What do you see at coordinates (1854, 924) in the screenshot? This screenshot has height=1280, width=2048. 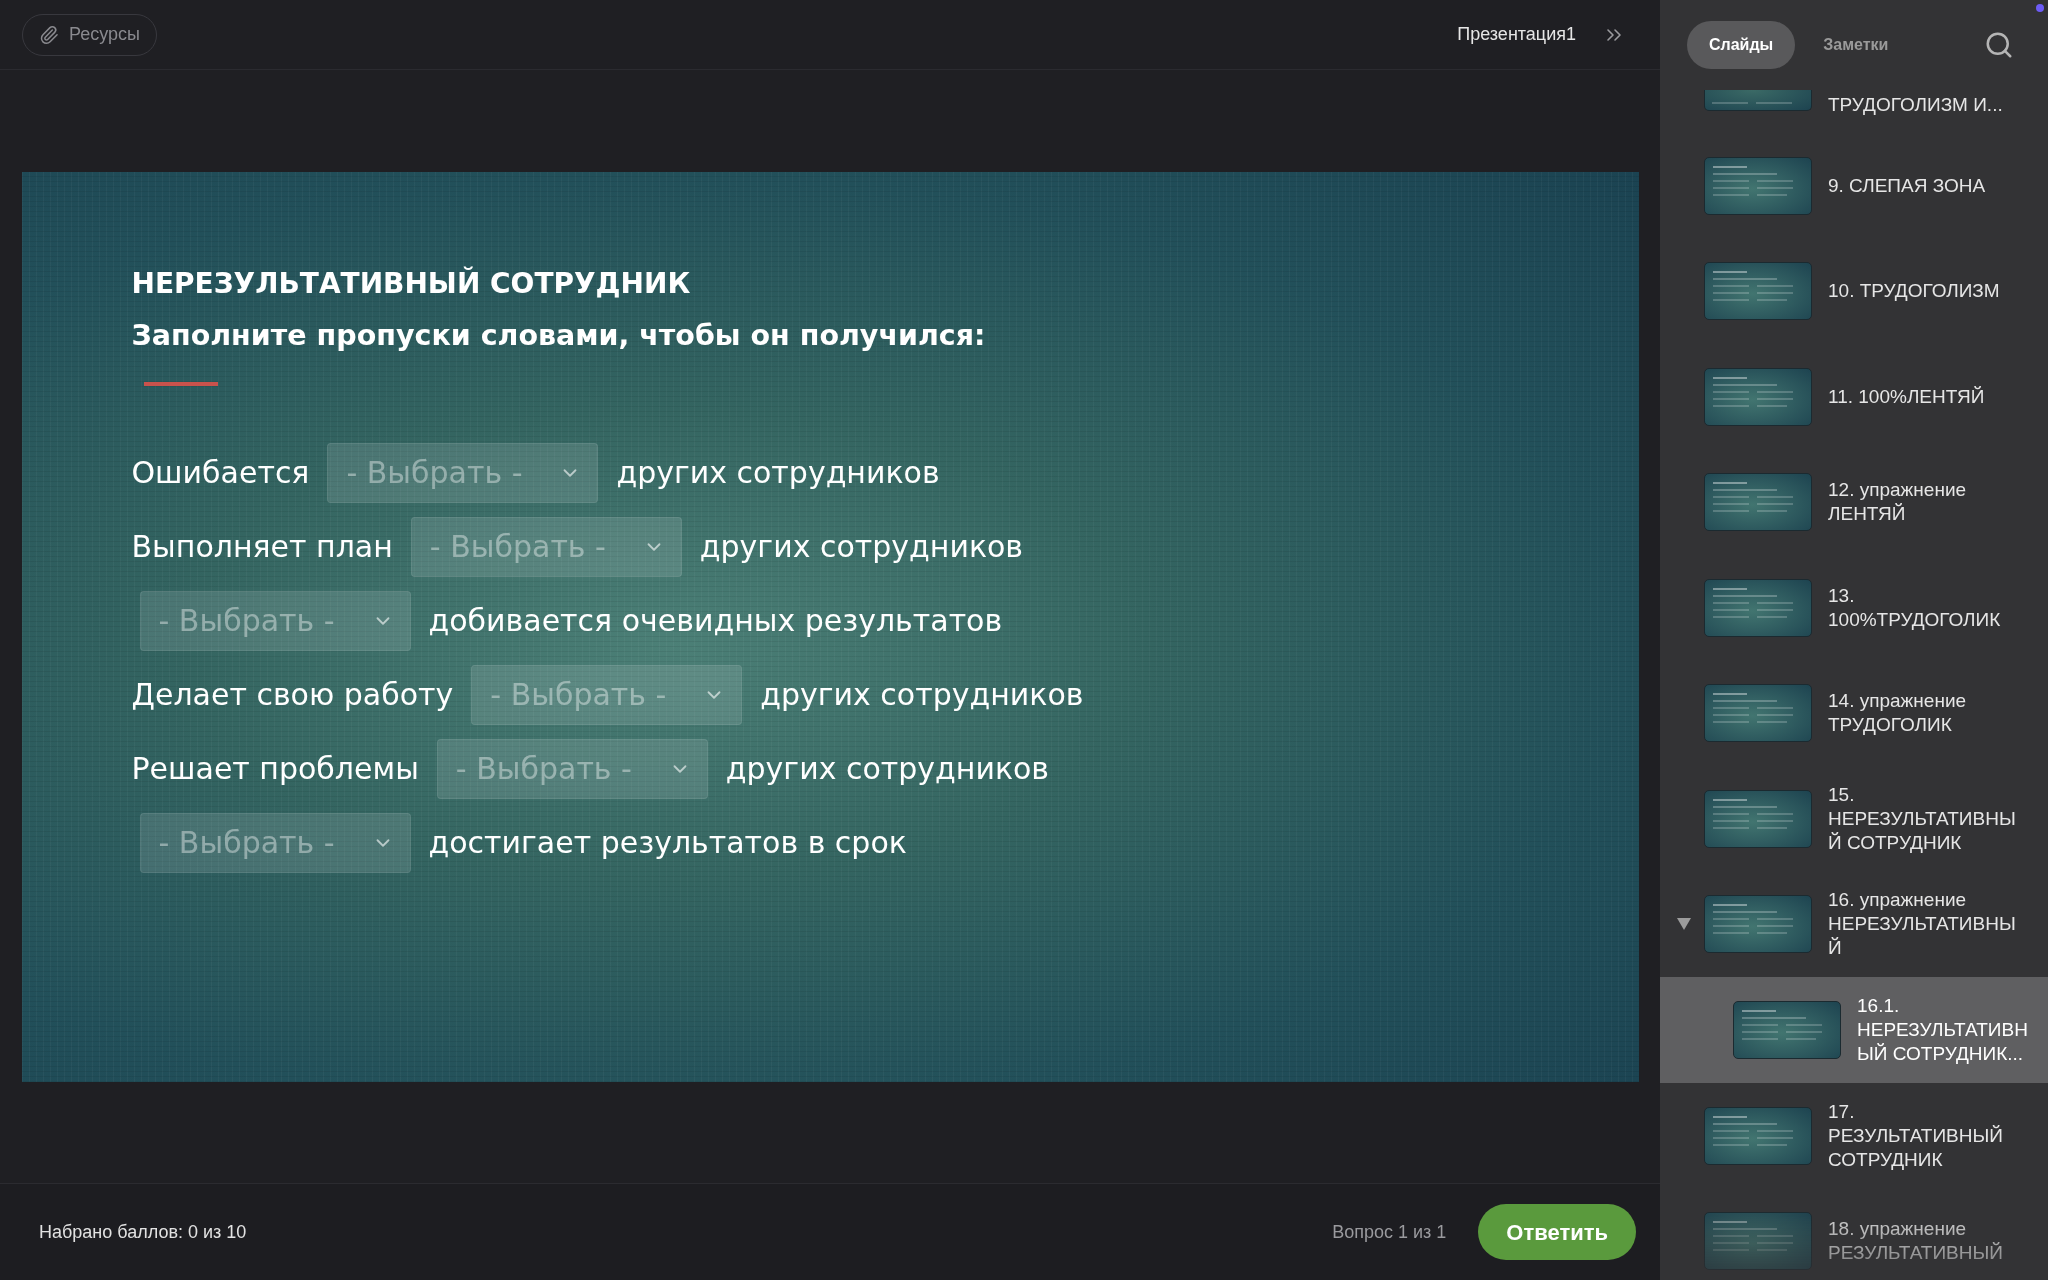 I see `slide-list-item: 16. упражнение НЕРЕЗУЛЬТАТИВНЫЙ` at bounding box center [1854, 924].